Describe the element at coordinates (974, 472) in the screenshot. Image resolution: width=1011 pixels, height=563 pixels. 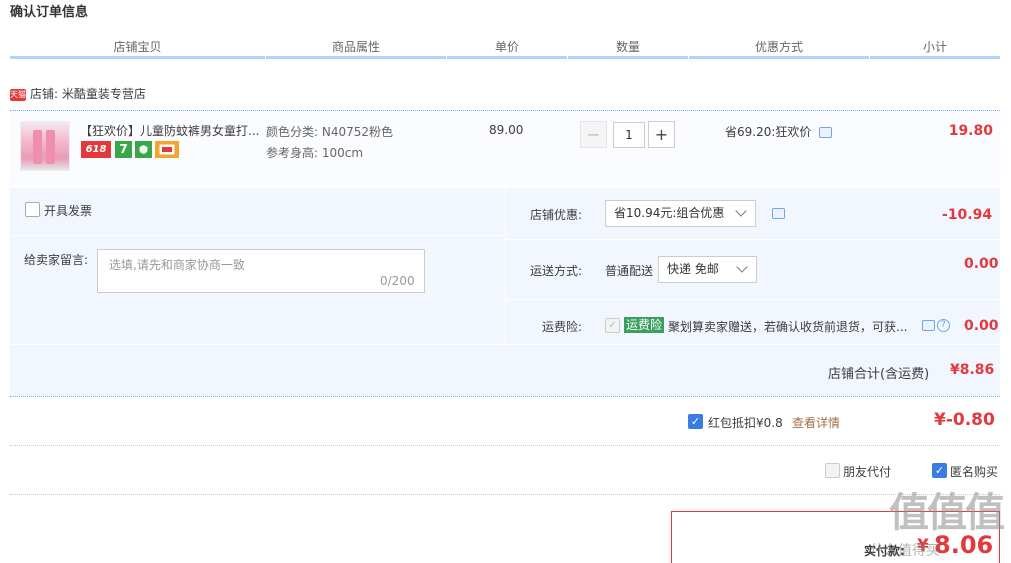
I see `anonymous-purchase-label: 匿名购买` at that location.